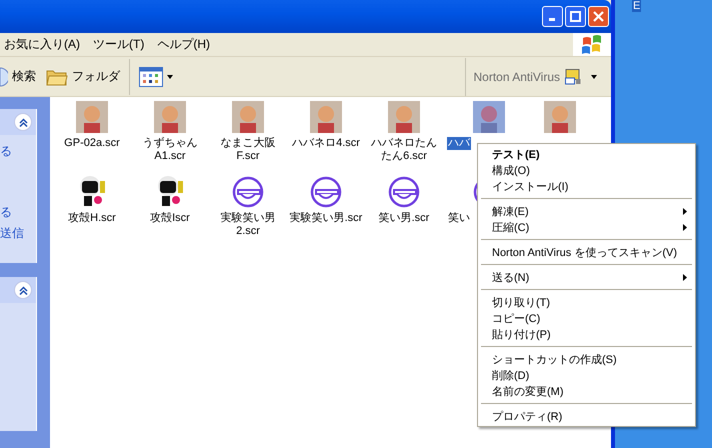  I want to click on context-menu-item: 構成(O), so click(586, 170).